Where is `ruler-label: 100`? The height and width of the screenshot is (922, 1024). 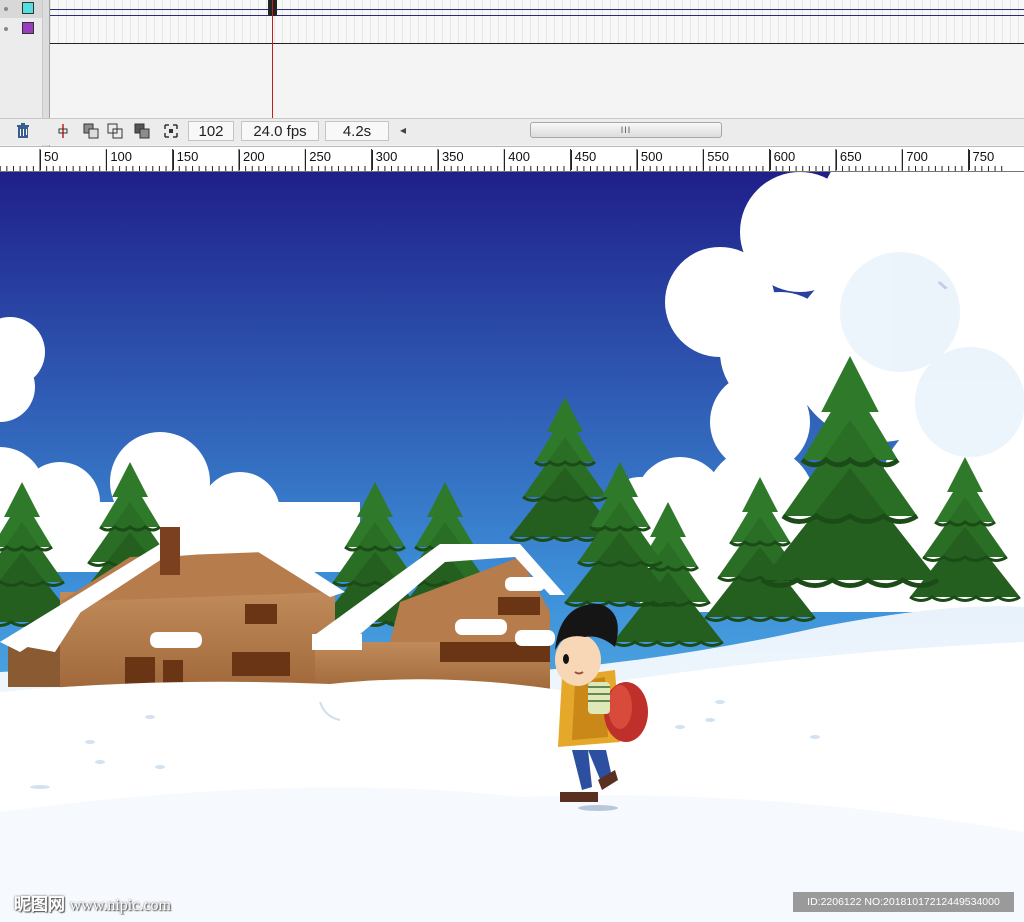 ruler-label: 100 is located at coordinates (119, 160).